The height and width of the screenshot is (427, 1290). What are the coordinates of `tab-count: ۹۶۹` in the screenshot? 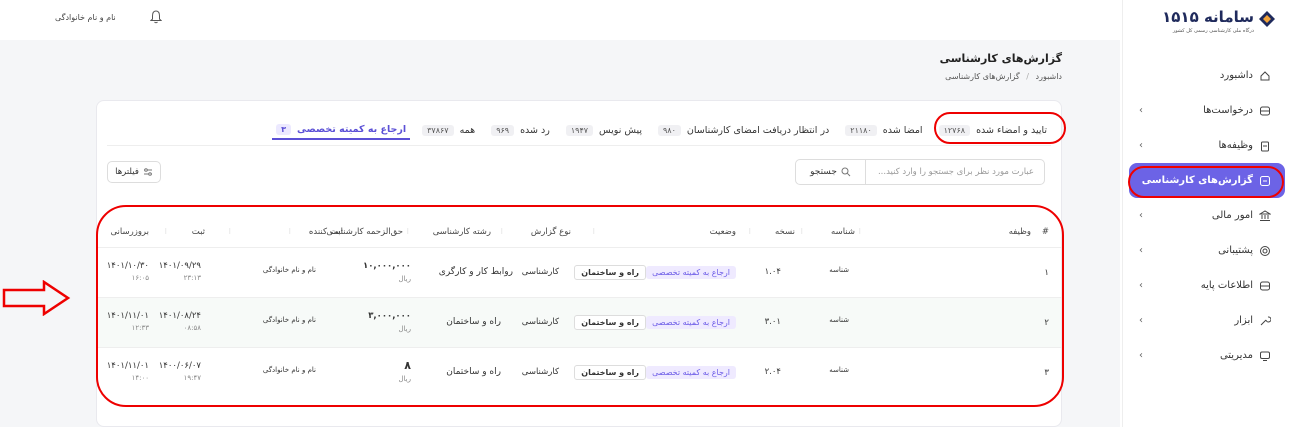 It's located at (503, 130).